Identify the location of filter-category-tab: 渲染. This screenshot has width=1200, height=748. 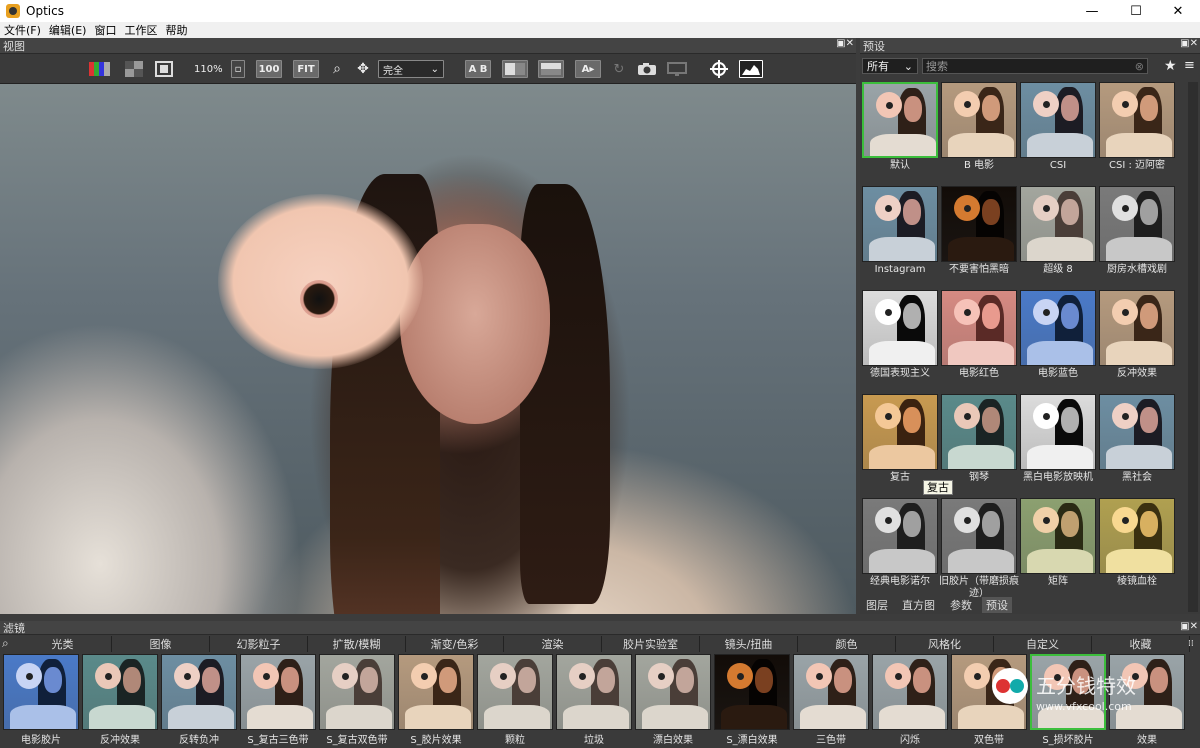
(553, 644).